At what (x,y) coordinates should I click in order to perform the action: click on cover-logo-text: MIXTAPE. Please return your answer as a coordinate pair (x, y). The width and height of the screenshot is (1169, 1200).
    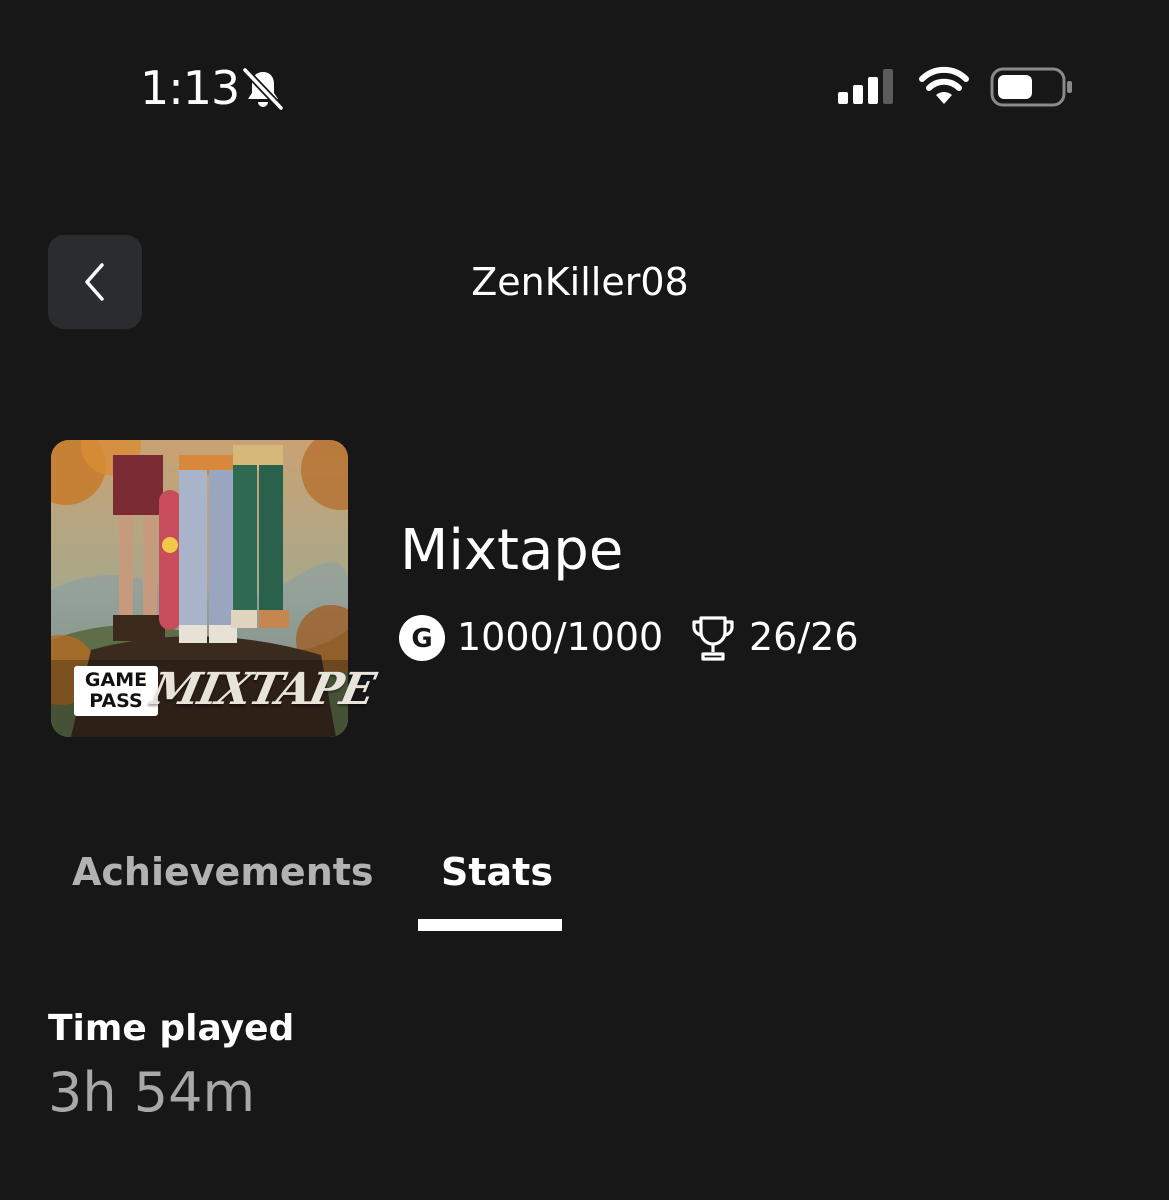
    Looking at the image, I should click on (262, 689).